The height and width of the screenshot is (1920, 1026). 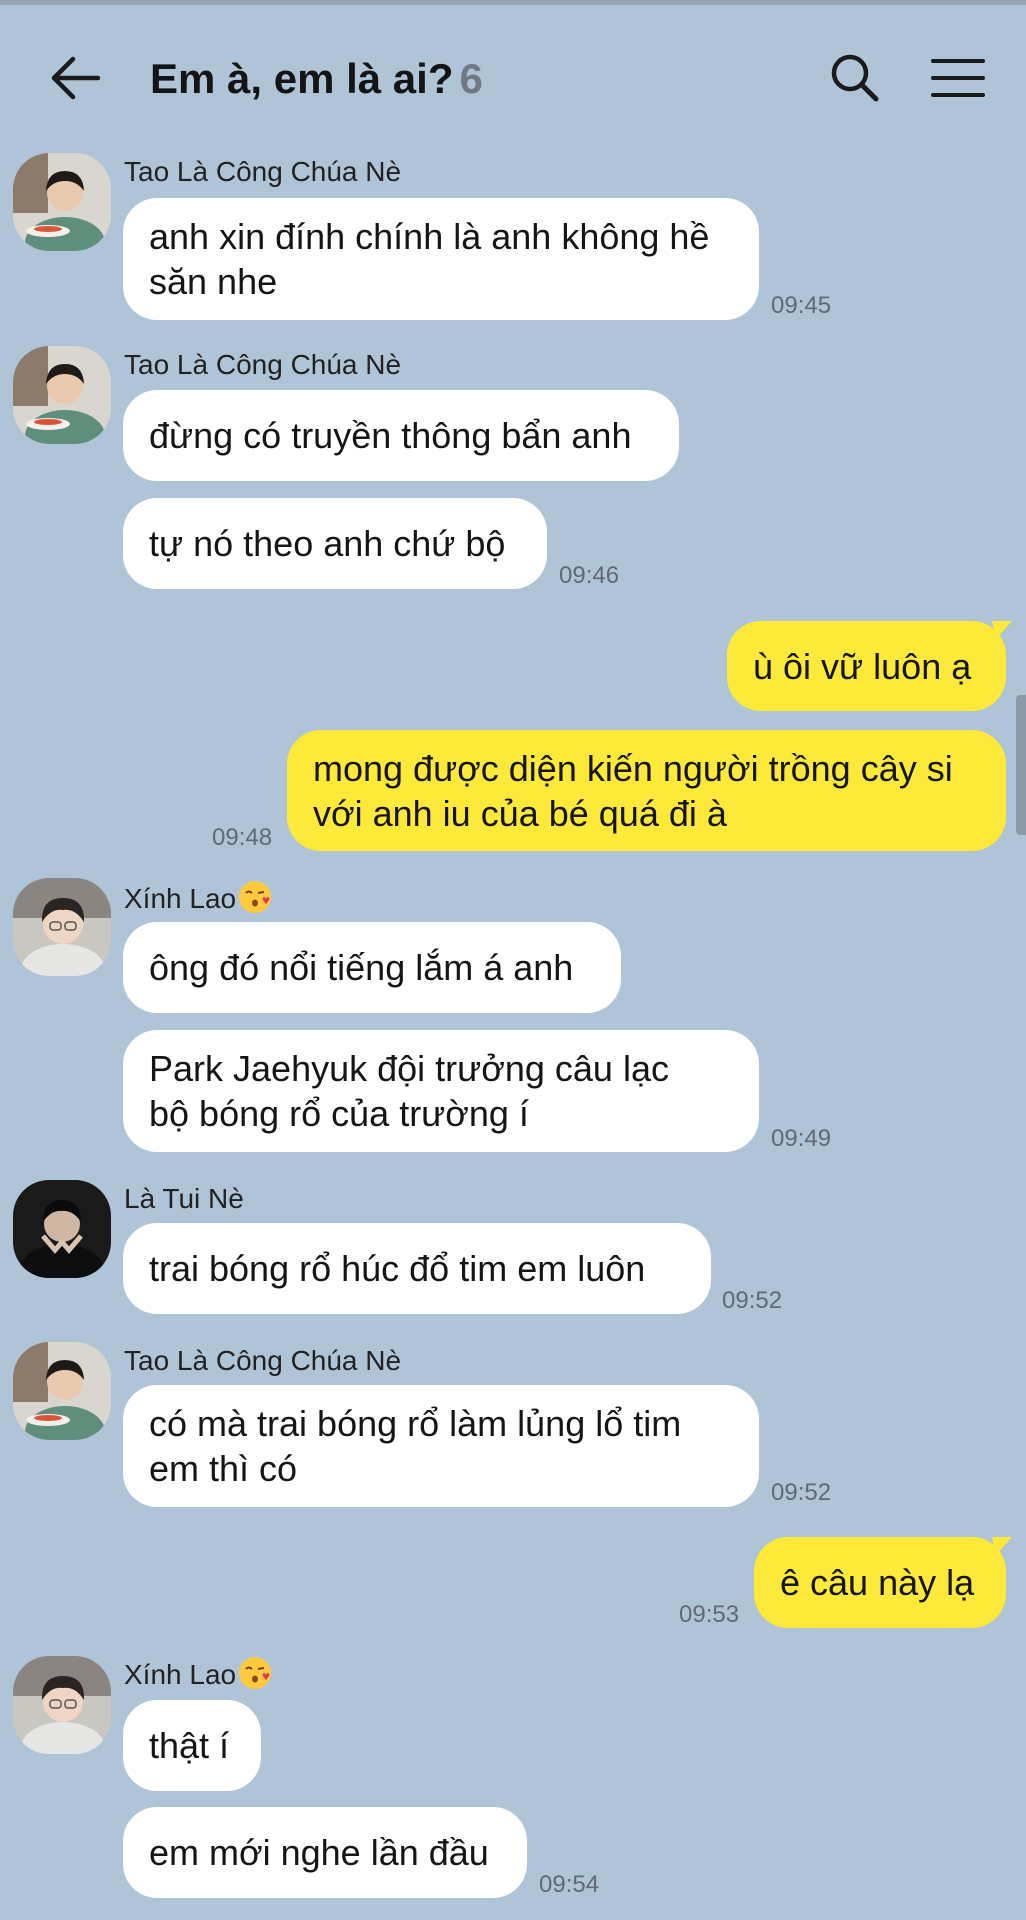 What do you see at coordinates (335, 543) in the screenshot?
I see `message-bubble: tự nó theo anh chứ bộ` at bounding box center [335, 543].